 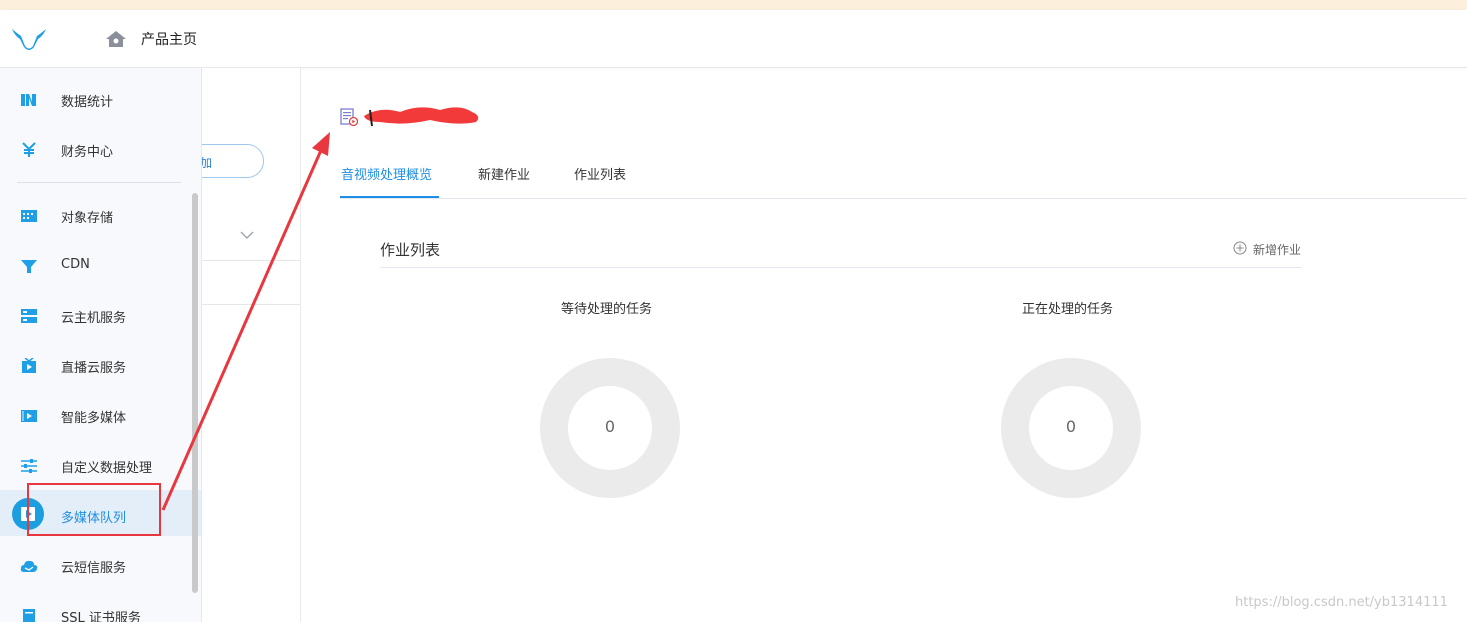 What do you see at coordinates (29, 416) in the screenshot?
I see `media-icon` at bounding box center [29, 416].